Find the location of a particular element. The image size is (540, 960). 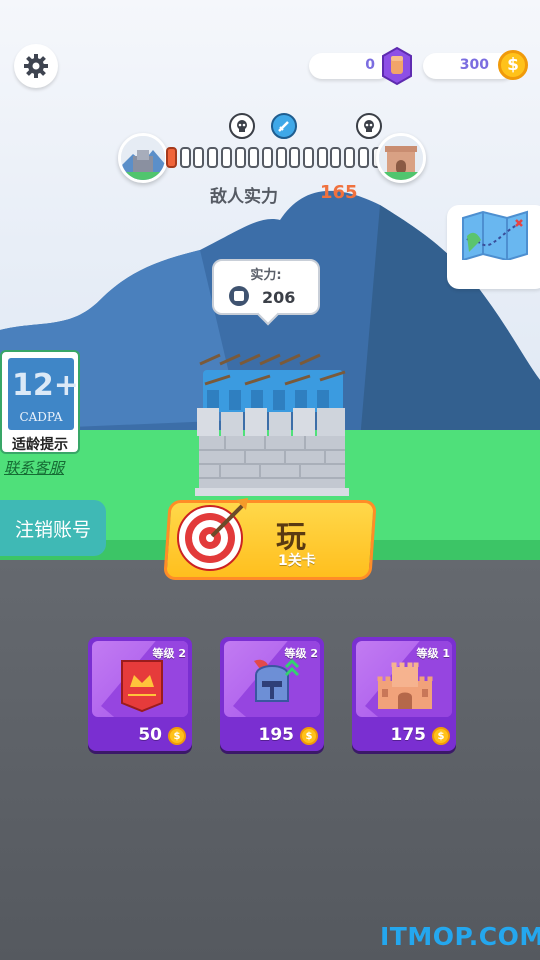

power-bubble: 实力: 206 is located at coordinates (266, 292).